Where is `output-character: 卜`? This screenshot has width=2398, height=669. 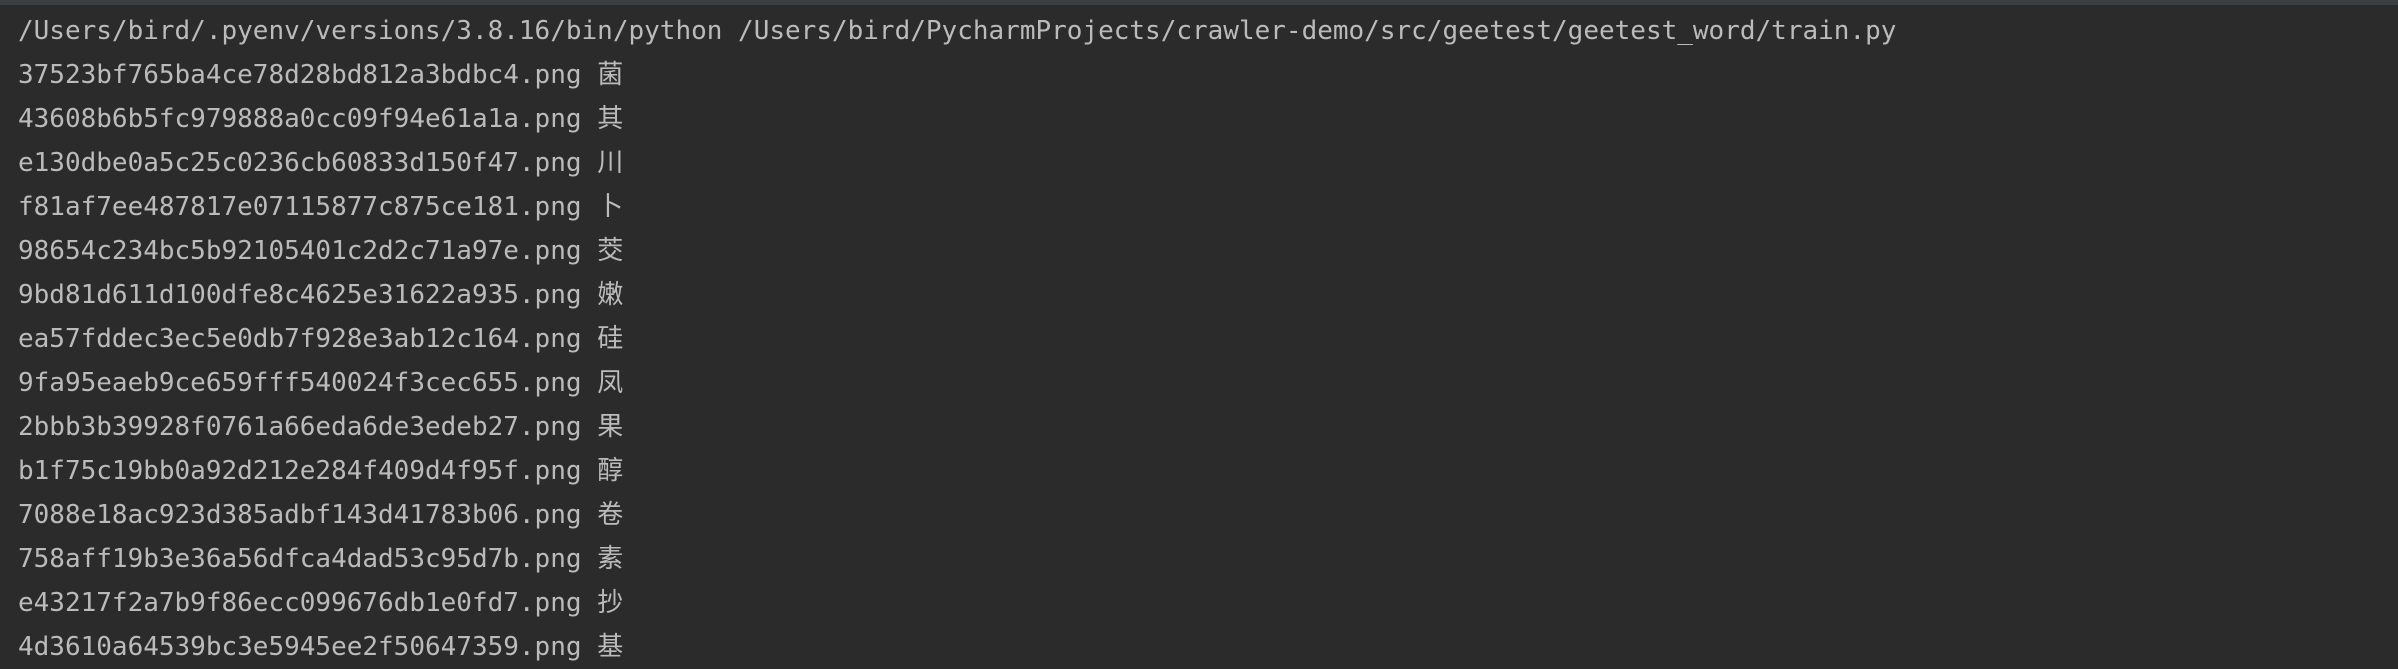 output-character: 卜 is located at coordinates (610, 207).